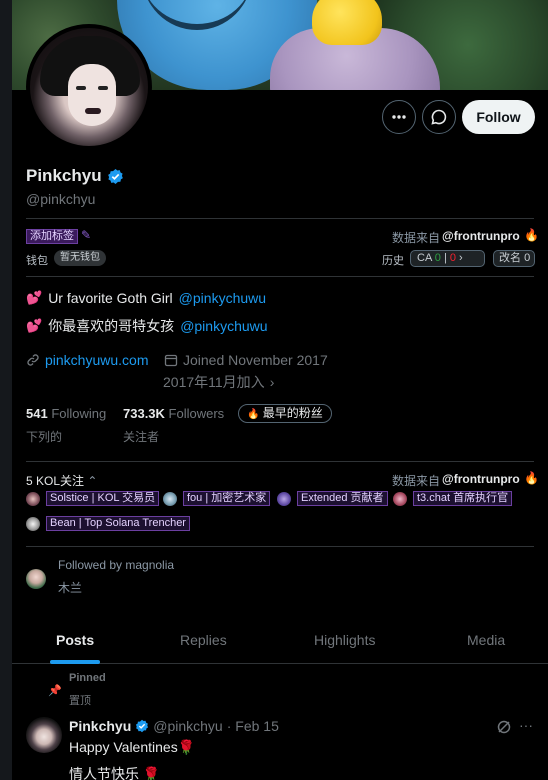 The image size is (548, 780). Describe the element at coordinates (223, 326) in the screenshot. I see `bio-mention-2: @pinkychuwu` at that location.